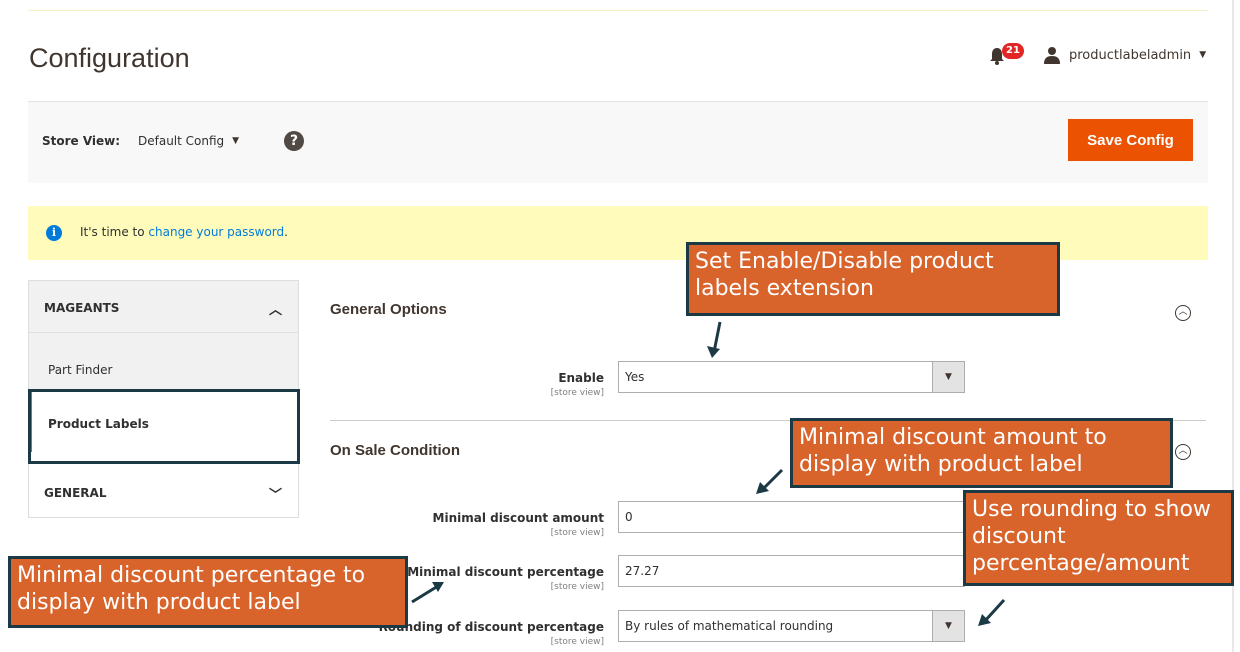 The height and width of the screenshot is (652, 1240). I want to click on min-discount-amount-scope: [store view], so click(577, 533).